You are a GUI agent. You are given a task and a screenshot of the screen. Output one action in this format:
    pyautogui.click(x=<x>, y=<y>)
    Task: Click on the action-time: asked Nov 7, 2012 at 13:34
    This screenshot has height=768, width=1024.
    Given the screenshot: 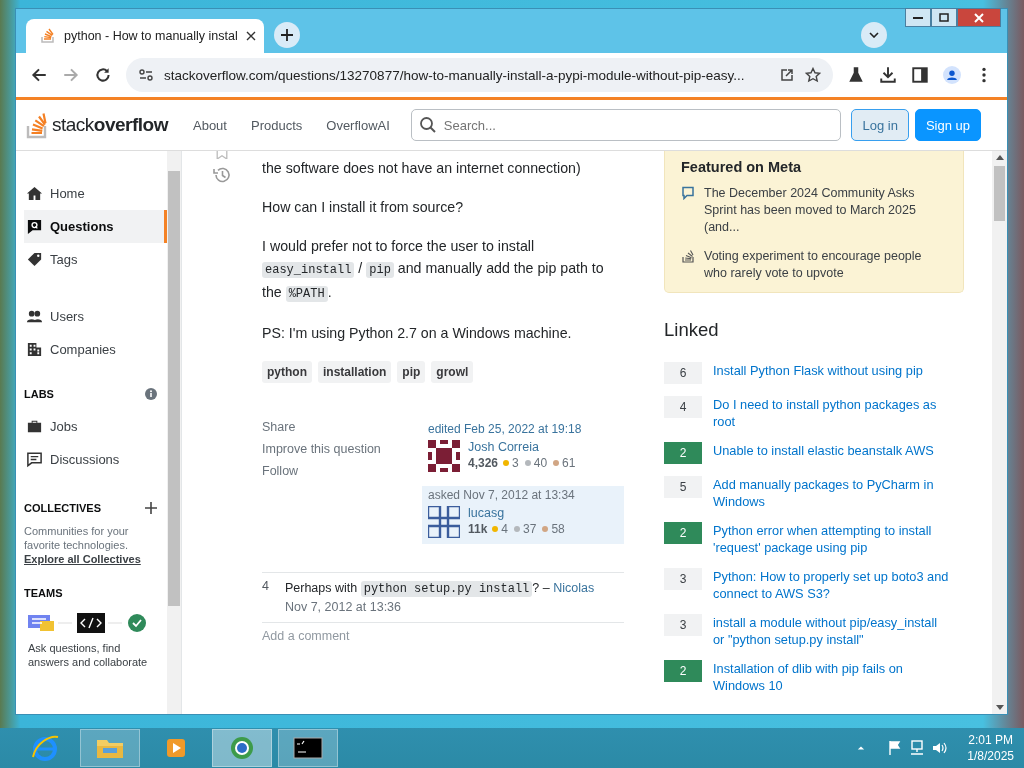 What is the action you would take?
    pyautogui.click(x=502, y=495)
    